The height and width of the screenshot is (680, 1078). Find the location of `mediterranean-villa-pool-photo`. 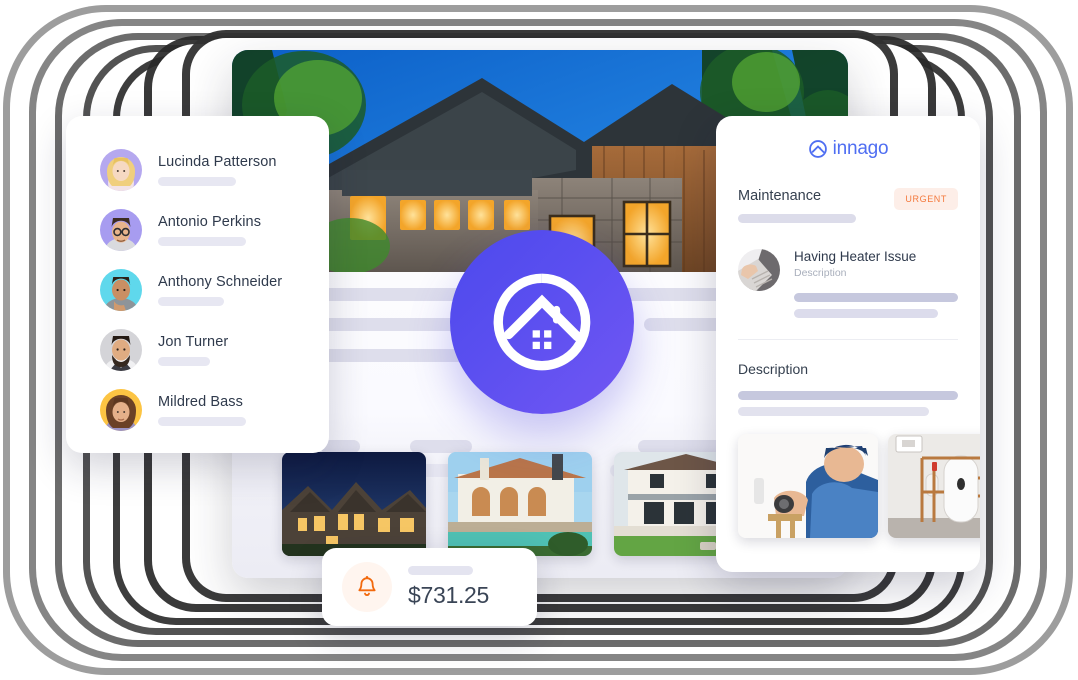

mediterranean-villa-pool-photo is located at coordinates (520, 504).